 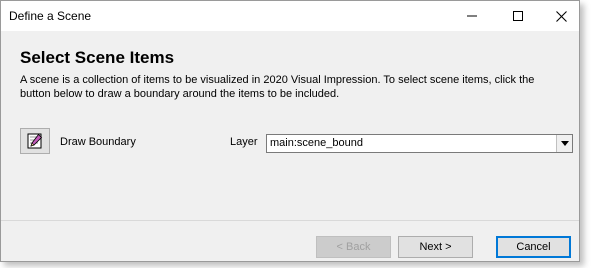 I want to click on footer-divider, so click(x=290, y=220).